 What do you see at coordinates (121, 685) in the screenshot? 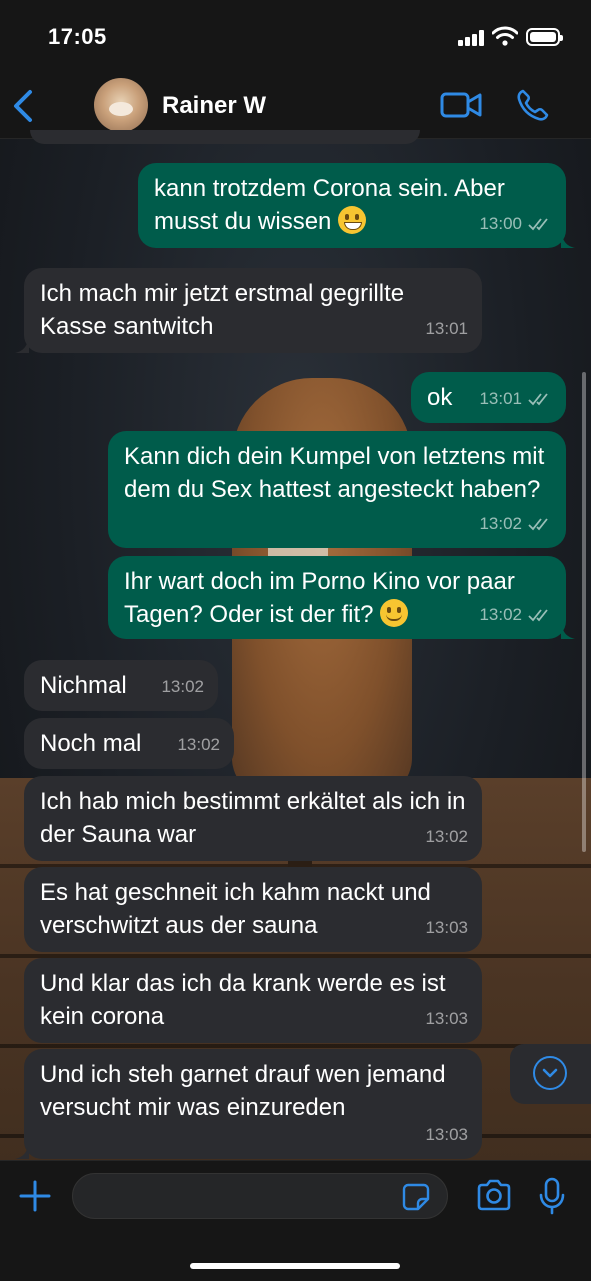
I see `message-incoming: Nichmal 13:02` at bounding box center [121, 685].